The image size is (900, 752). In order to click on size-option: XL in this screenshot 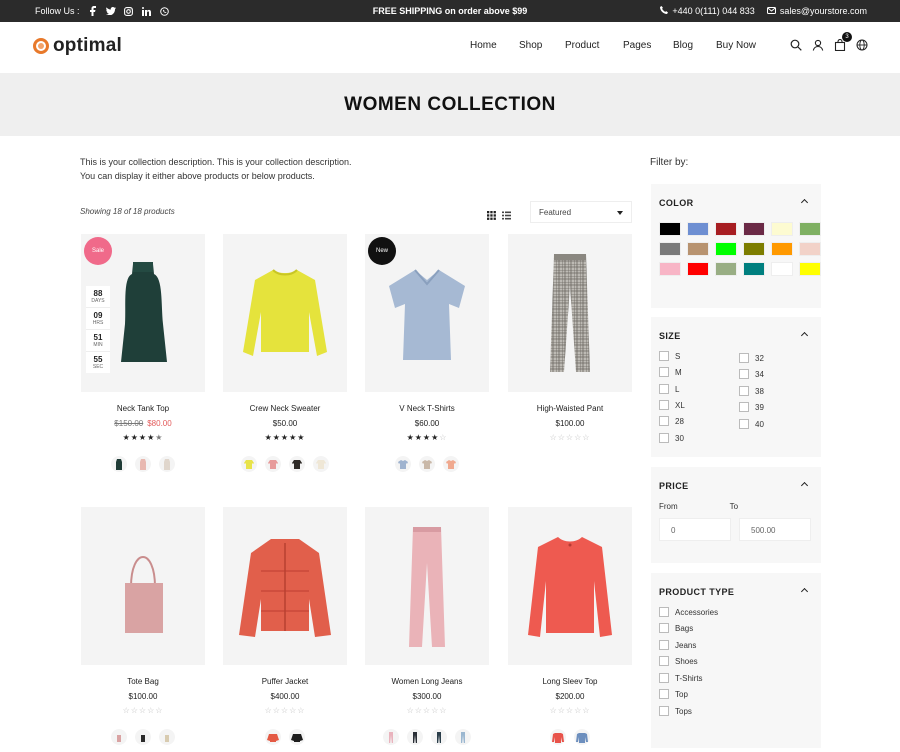, I will do `click(672, 405)`.